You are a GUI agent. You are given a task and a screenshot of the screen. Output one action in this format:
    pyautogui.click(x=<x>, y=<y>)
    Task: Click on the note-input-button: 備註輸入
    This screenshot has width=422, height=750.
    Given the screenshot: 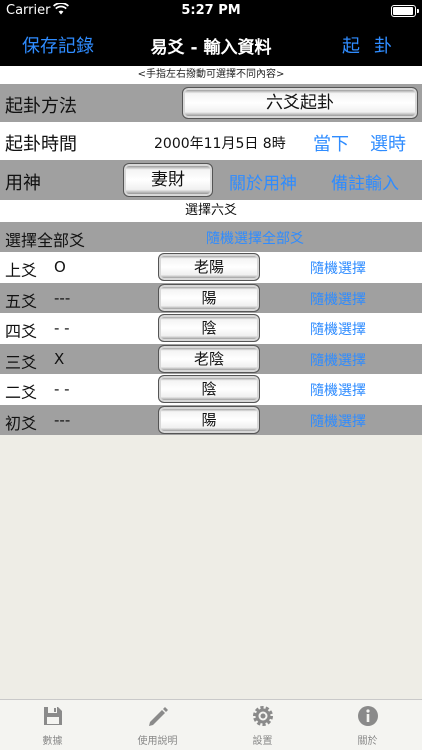 What is the action you would take?
    pyautogui.click(x=365, y=181)
    